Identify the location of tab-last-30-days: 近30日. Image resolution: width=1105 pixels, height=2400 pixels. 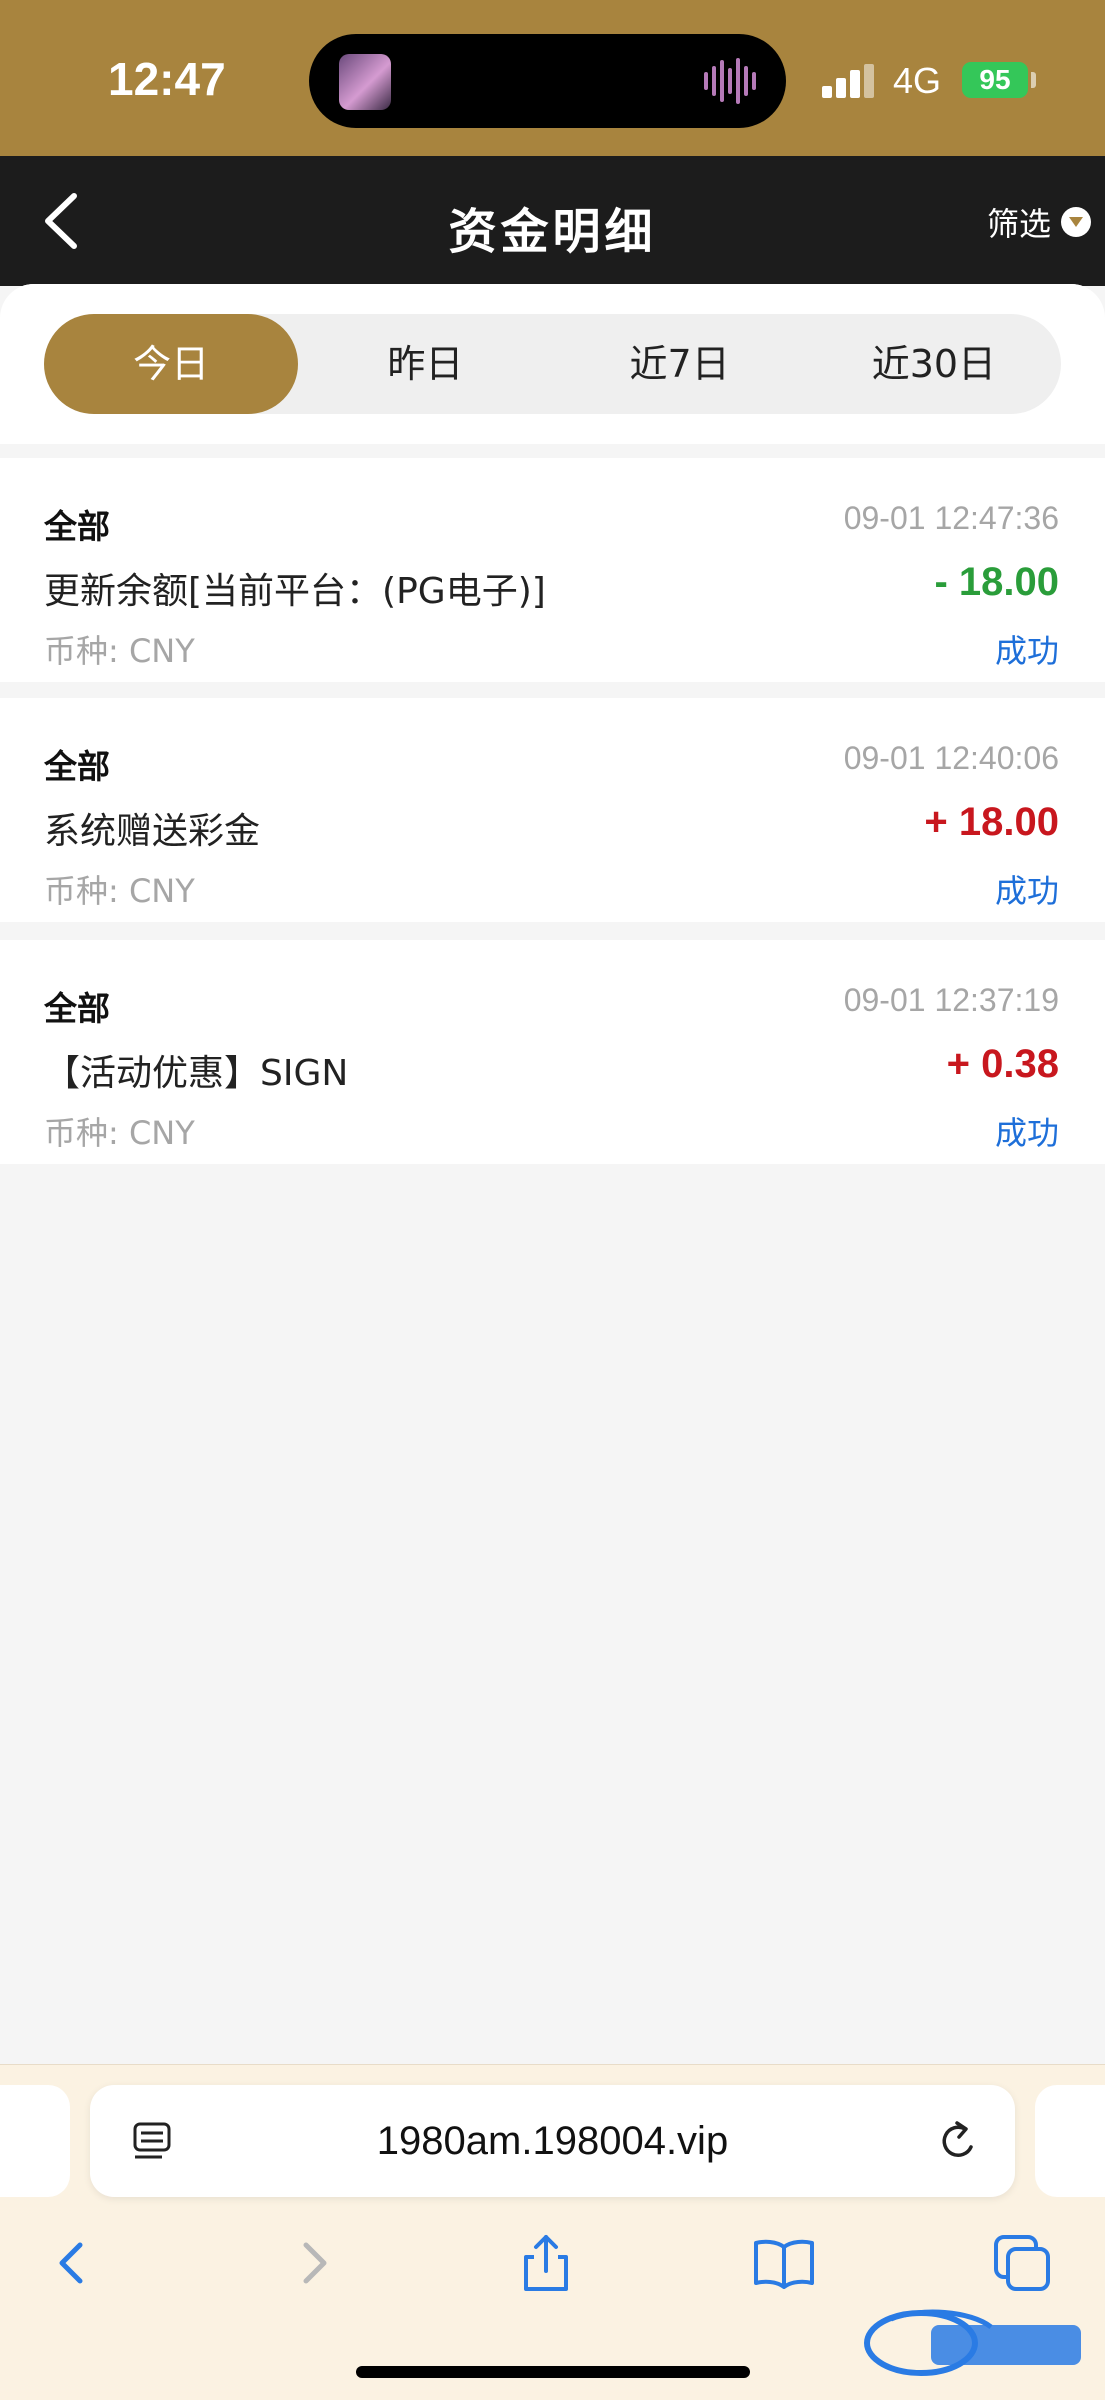
(934, 364).